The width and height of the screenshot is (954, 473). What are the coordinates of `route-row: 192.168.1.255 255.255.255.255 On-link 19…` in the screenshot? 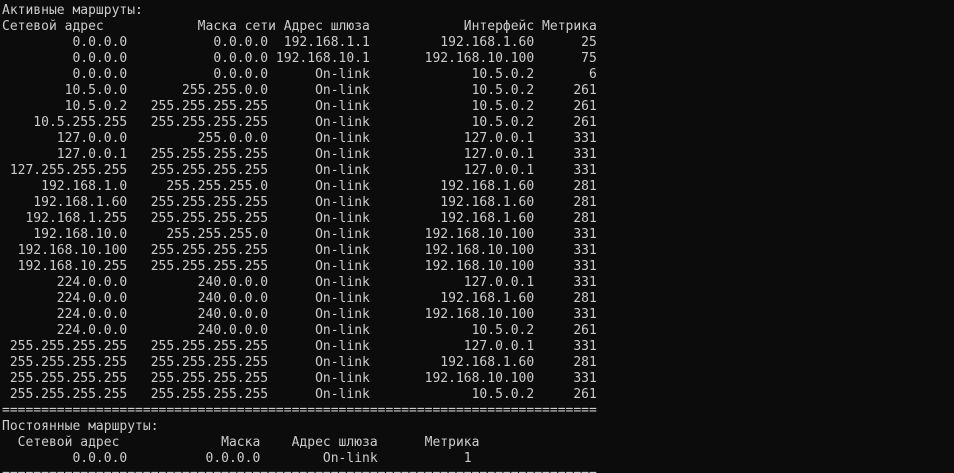 It's located at (299, 218).